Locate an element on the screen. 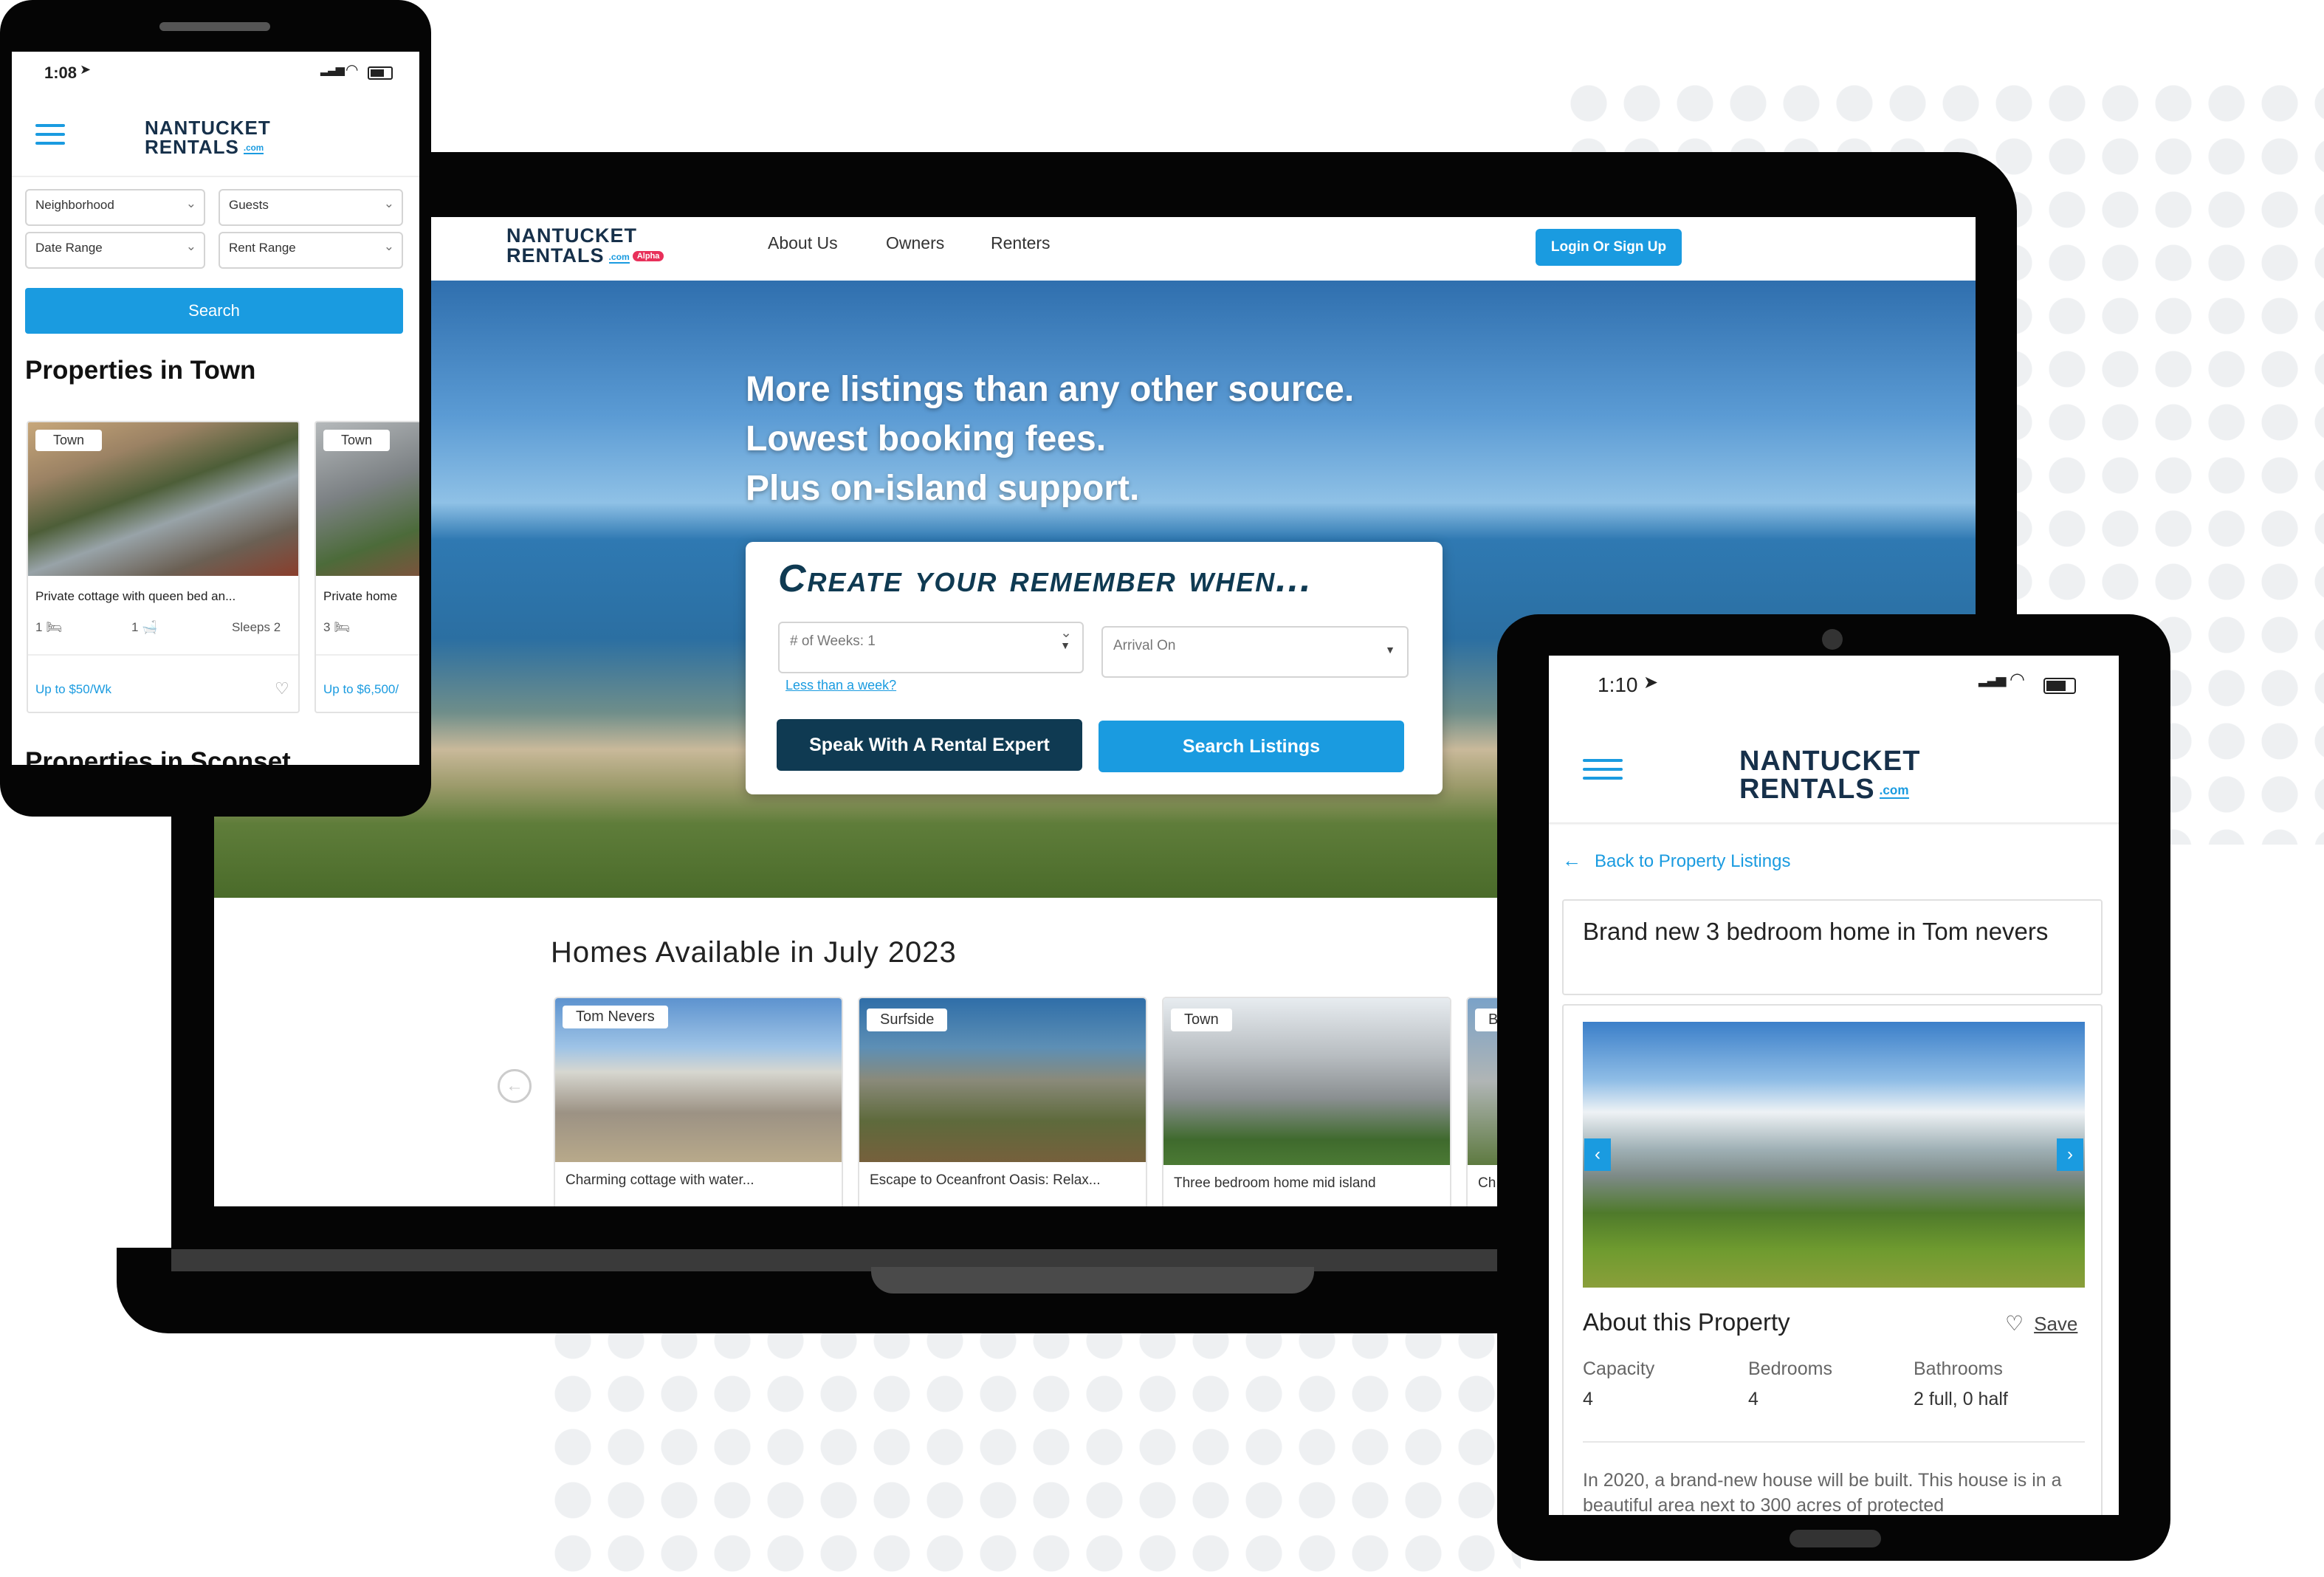 The image size is (2324, 1577). price: Up to $50/Wk is located at coordinates (73, 689).